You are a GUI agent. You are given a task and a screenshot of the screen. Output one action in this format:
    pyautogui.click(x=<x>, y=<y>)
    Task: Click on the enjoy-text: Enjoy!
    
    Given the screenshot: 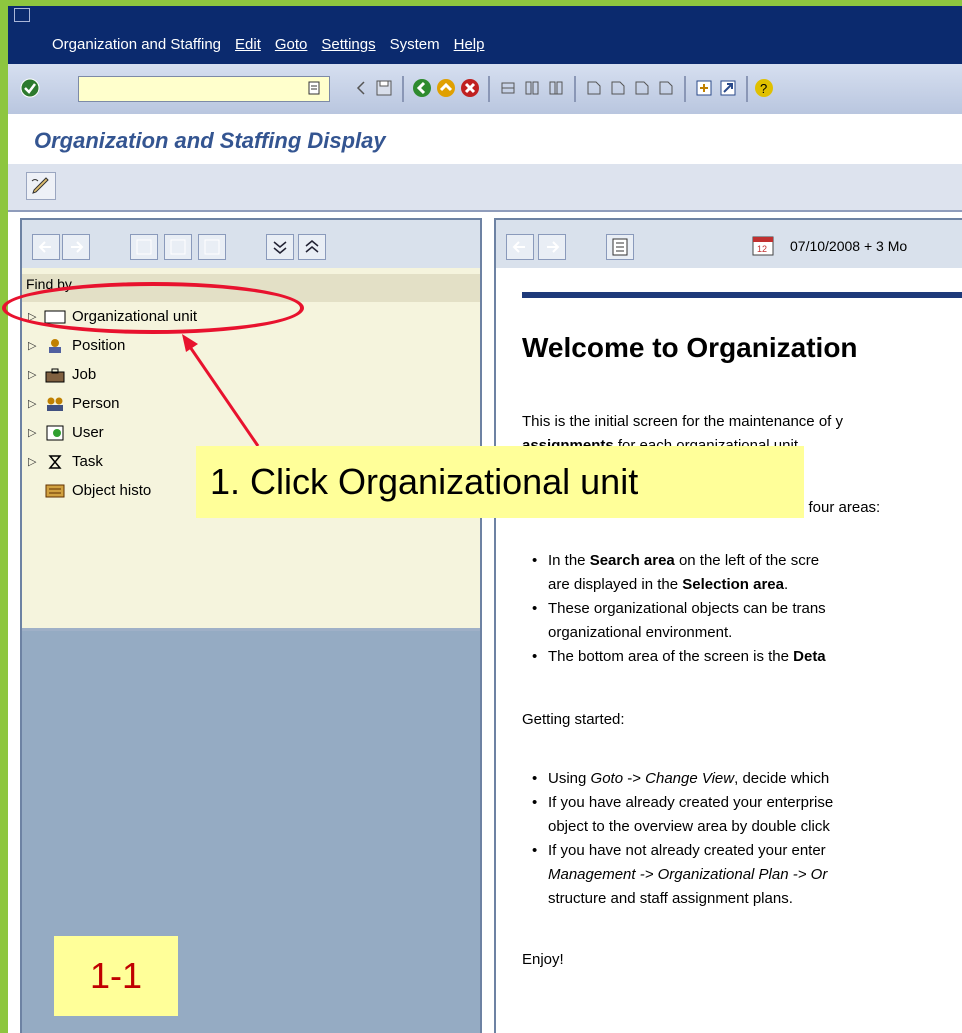 What is the action you would take?
    pyautogui.click(x=543, y=959)
    